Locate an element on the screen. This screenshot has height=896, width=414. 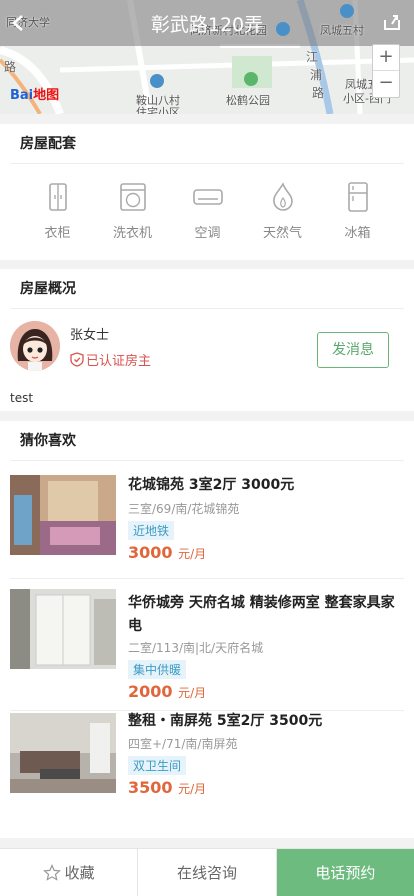
listing-price: 3500 元/月 is located at coordinates (167, 787).